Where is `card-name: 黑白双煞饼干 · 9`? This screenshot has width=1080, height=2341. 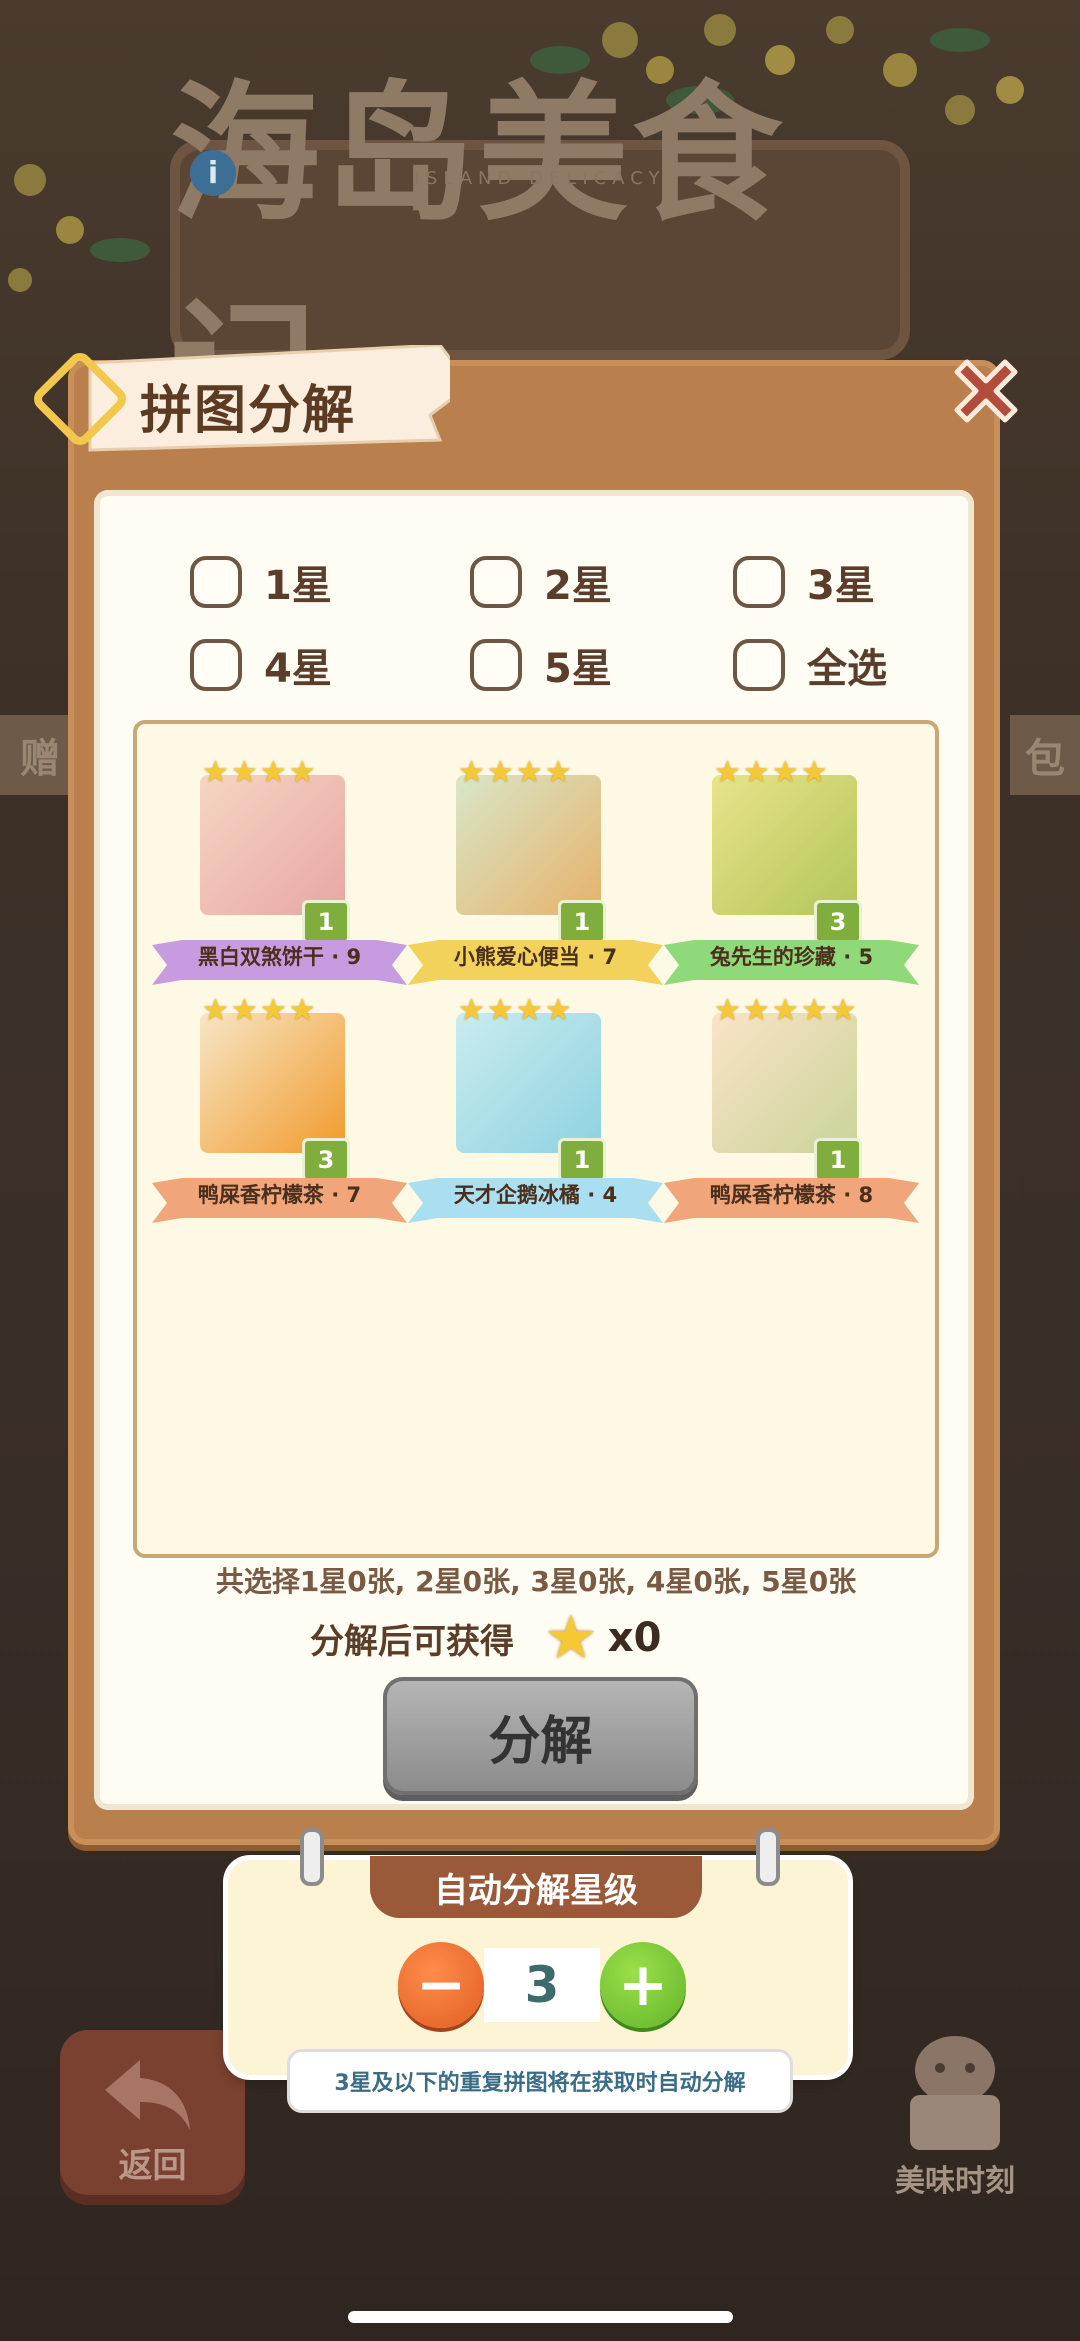
card-name: 黑白双煞饼干 · 9 is located at coordinates (279, 957).